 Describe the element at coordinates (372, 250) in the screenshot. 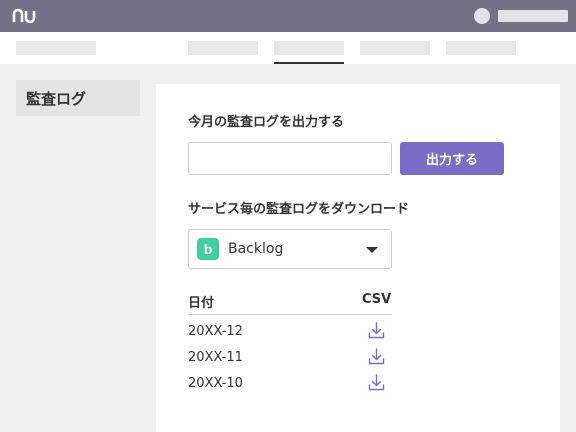

I see `chevron-down-icon` at that location.